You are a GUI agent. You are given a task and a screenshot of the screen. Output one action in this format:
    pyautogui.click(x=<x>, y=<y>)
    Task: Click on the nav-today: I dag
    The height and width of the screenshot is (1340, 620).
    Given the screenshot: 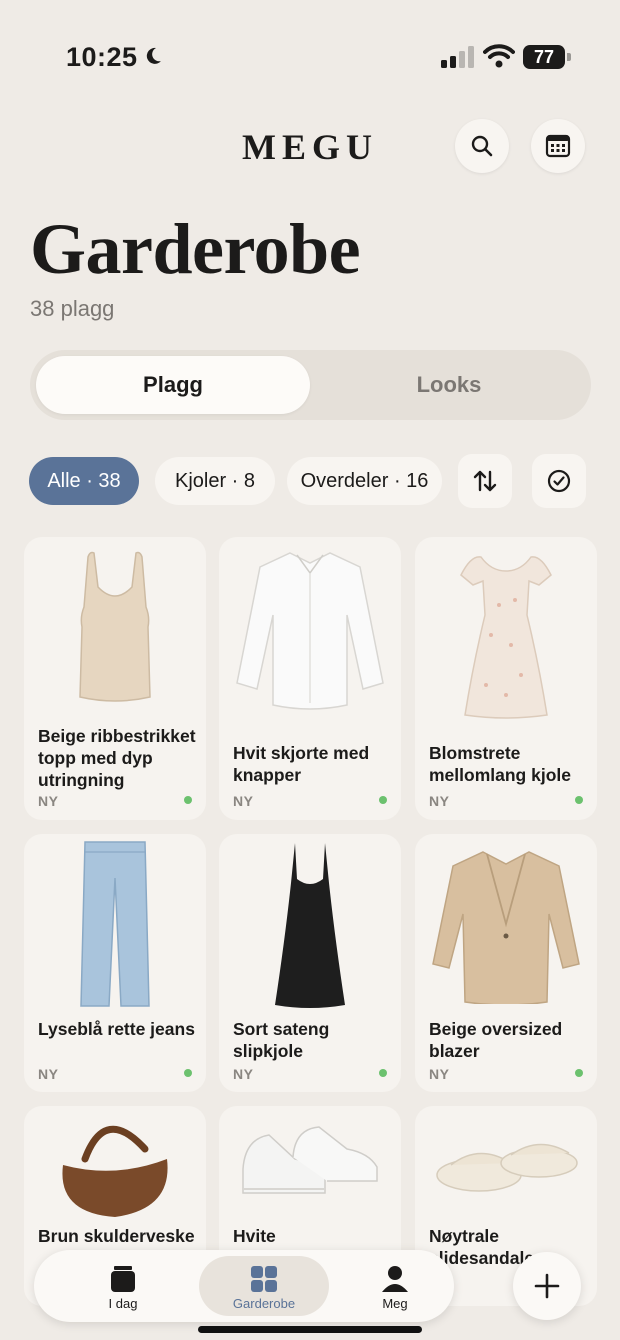 What is the action you would take?
    pyautogui.click(x=123, y=1286)
    